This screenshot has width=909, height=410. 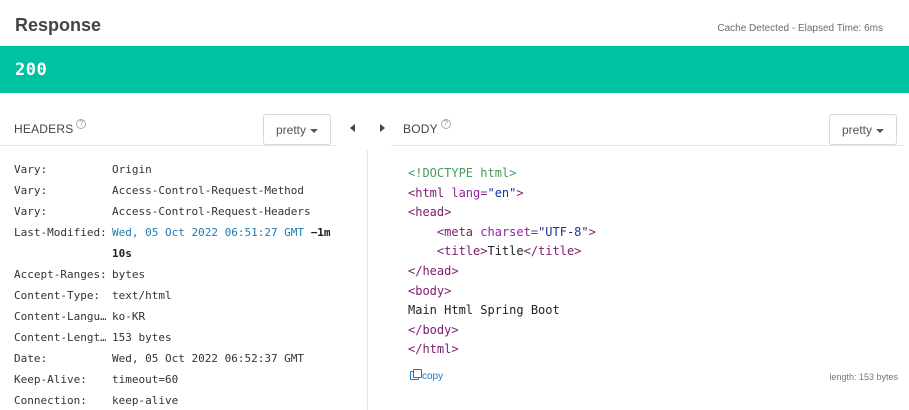 I want to click on header-row: Content-Lengt… 153 bytes, so click(x=184, y=338).